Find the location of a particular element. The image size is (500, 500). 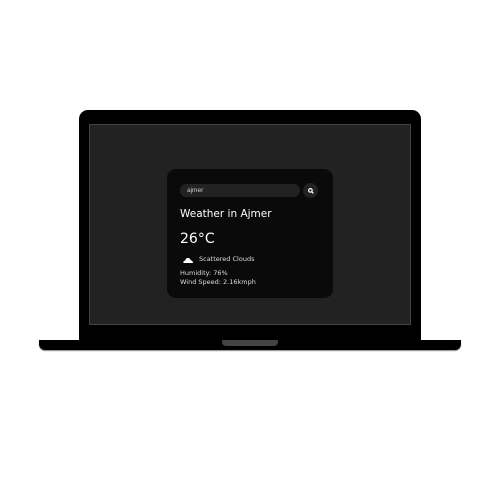

weather-title: Weather in Ajmer is located at coordinates (226, 214).